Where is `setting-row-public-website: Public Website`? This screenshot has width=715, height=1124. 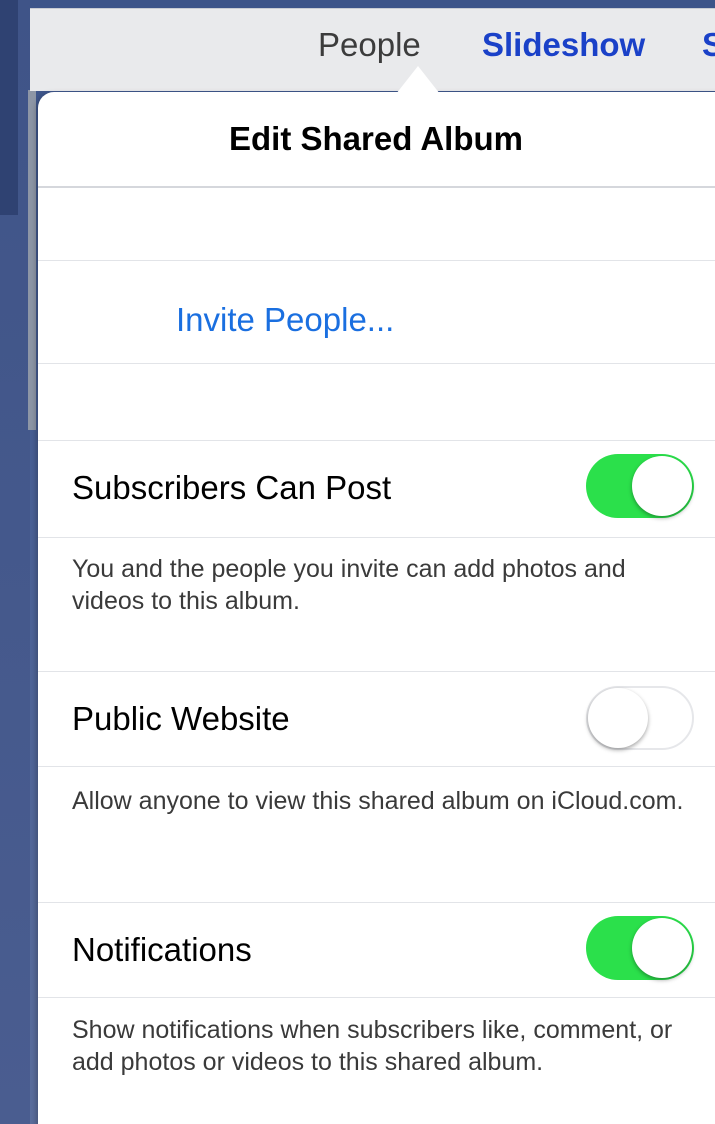 setting-row-public-website: Public Website is located at coordinates (376, 719).